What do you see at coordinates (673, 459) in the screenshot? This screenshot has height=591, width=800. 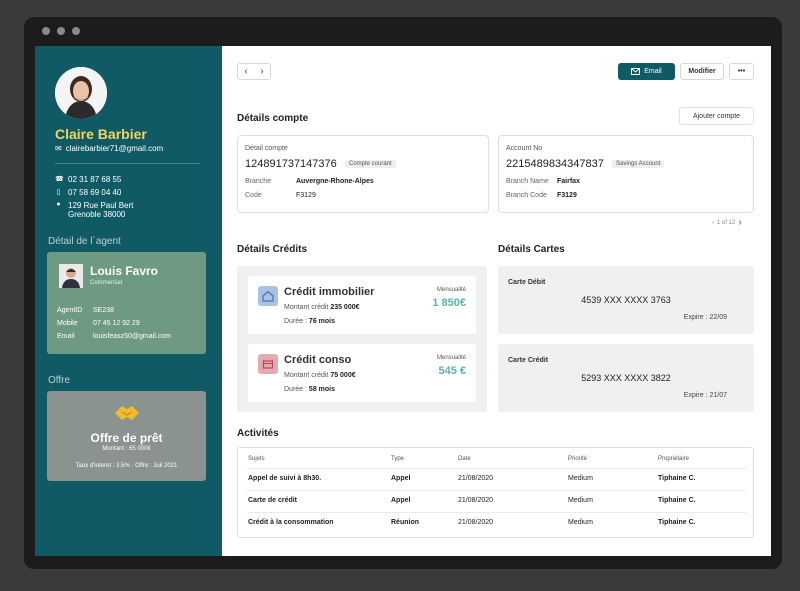 I see `column-header: Propriétaire` at bounding box center [673, 459].